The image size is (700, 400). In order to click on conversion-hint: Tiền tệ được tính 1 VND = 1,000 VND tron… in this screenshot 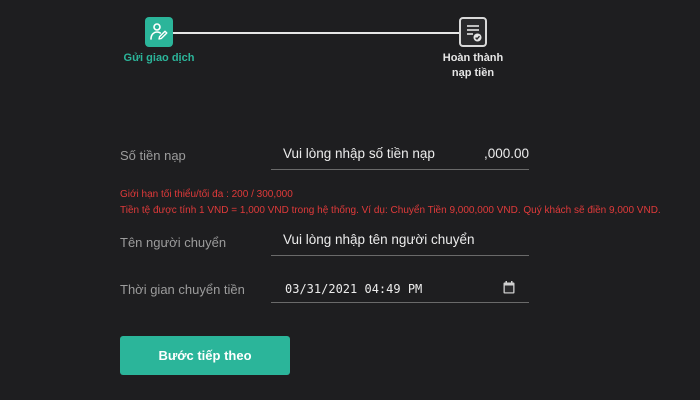, I will do `click(390, 210)`.